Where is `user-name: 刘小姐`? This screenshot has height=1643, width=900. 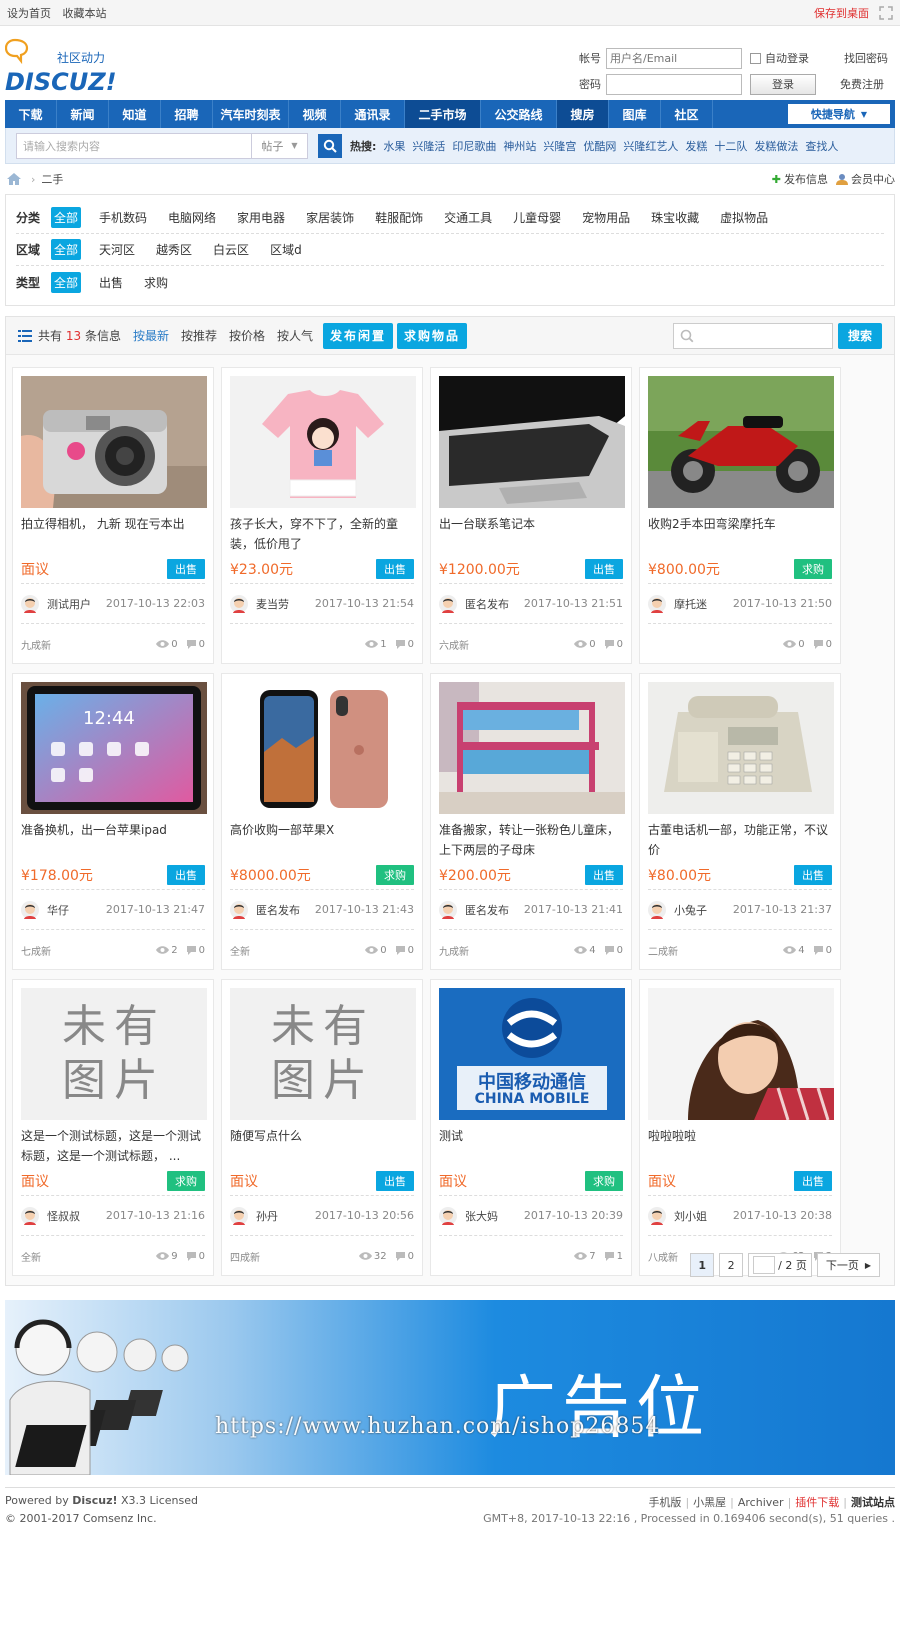
user-name: 刘小姐 is located at coordinates (703, 1216).